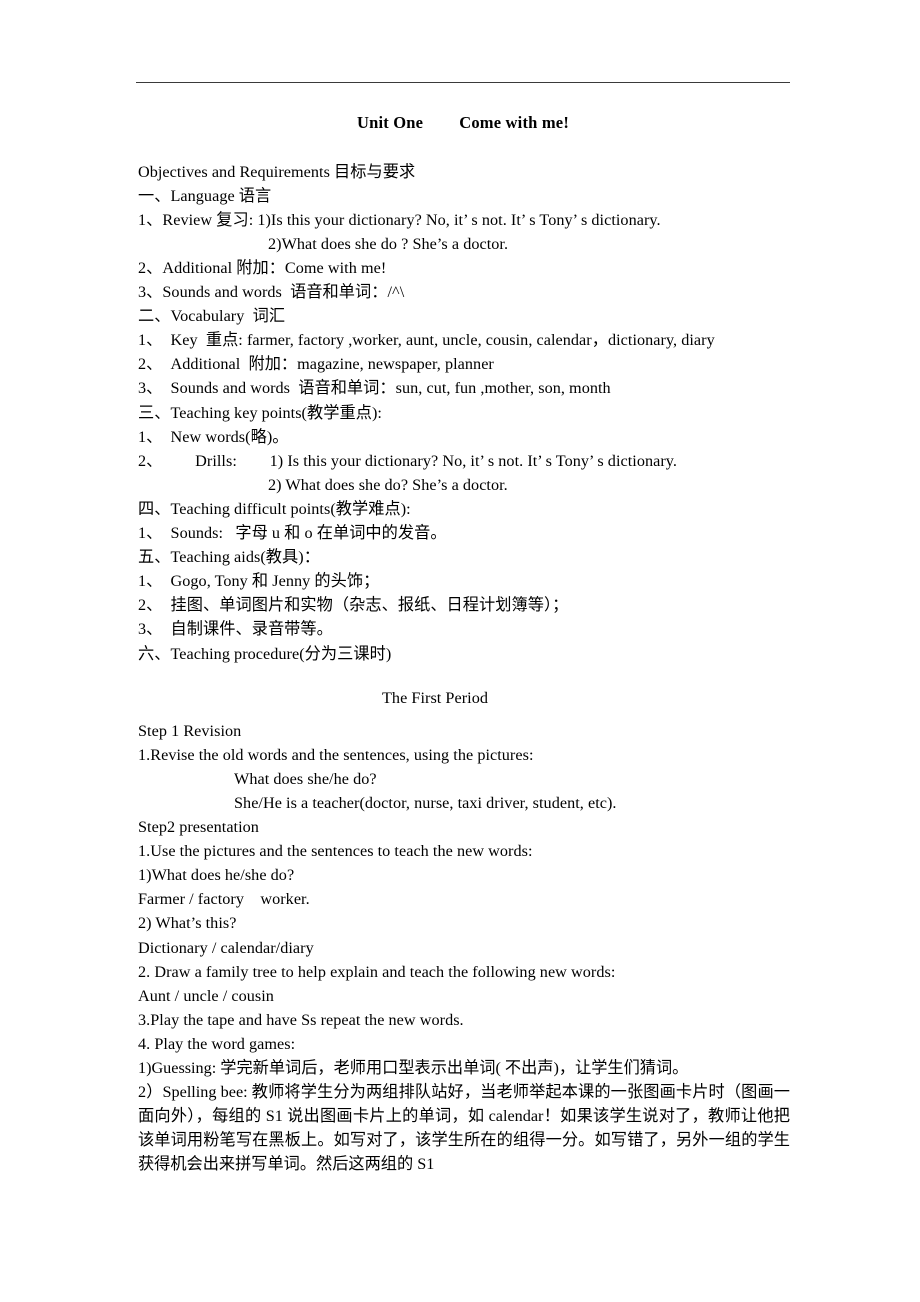  What do you see at coordinates (274, 508) in the screenshot?
I see `difficult-points-heading: 四、Teaching difficult points(教学难点):` at bounding box center [274, 508].